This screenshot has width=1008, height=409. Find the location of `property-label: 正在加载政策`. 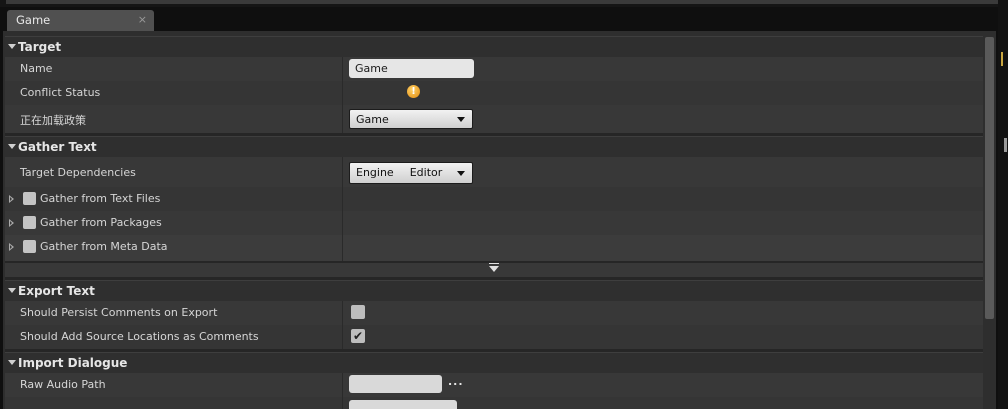

property-label: 正在加载政策 is located at coordinates (53, 120).